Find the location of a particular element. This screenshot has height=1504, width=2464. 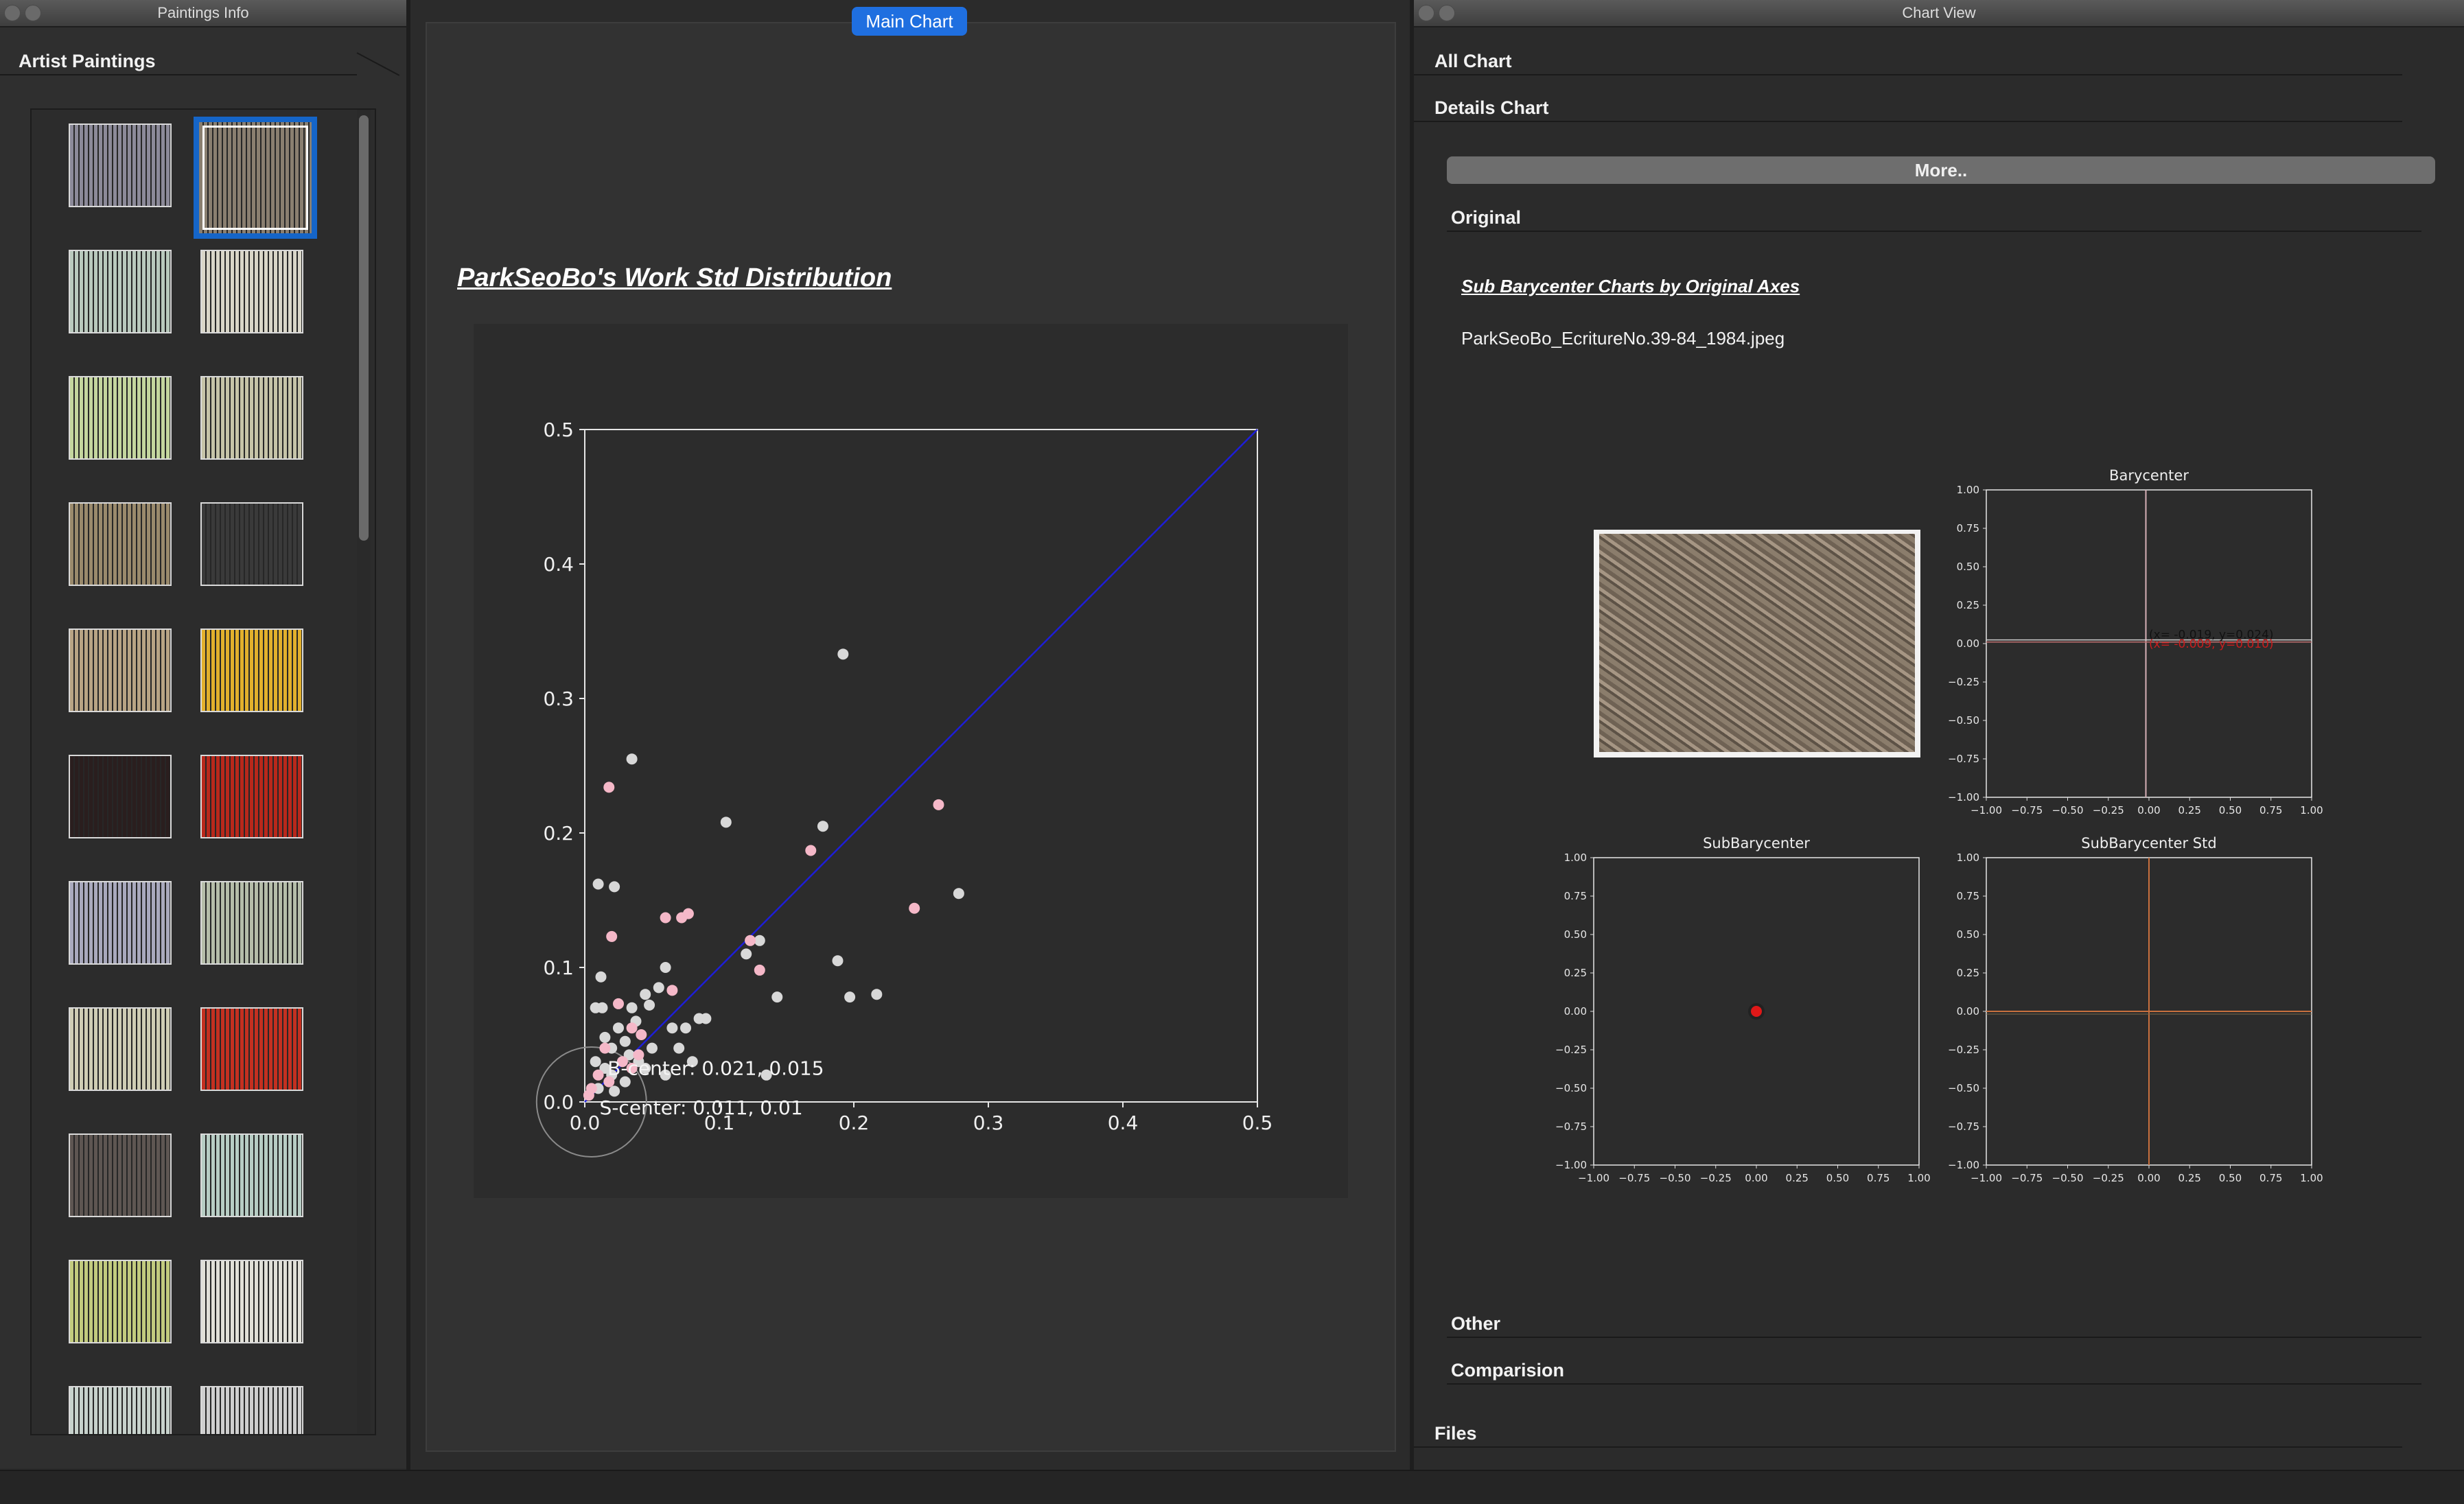

details-chart-header: Details Chart is located at coordinates (1491, 108).